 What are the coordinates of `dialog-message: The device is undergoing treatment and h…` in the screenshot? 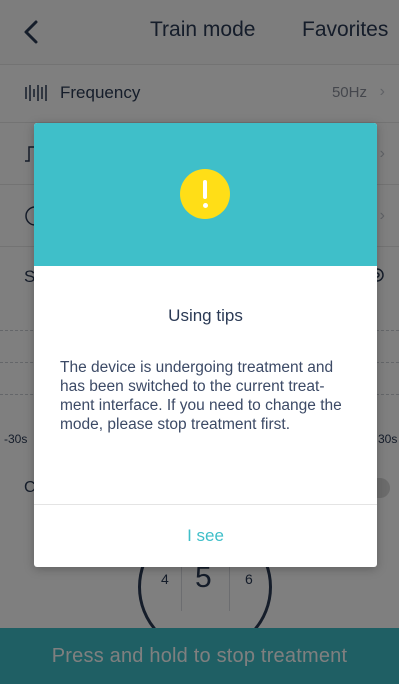 It's located at (201, 396).